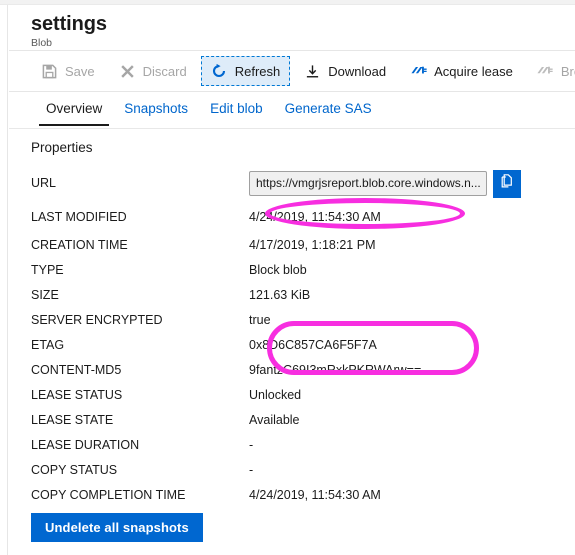  What do you see at coordinates (42, 43) in the screenshot?
I see `page-subtitle: Blob` at bounding box center [42, 43].